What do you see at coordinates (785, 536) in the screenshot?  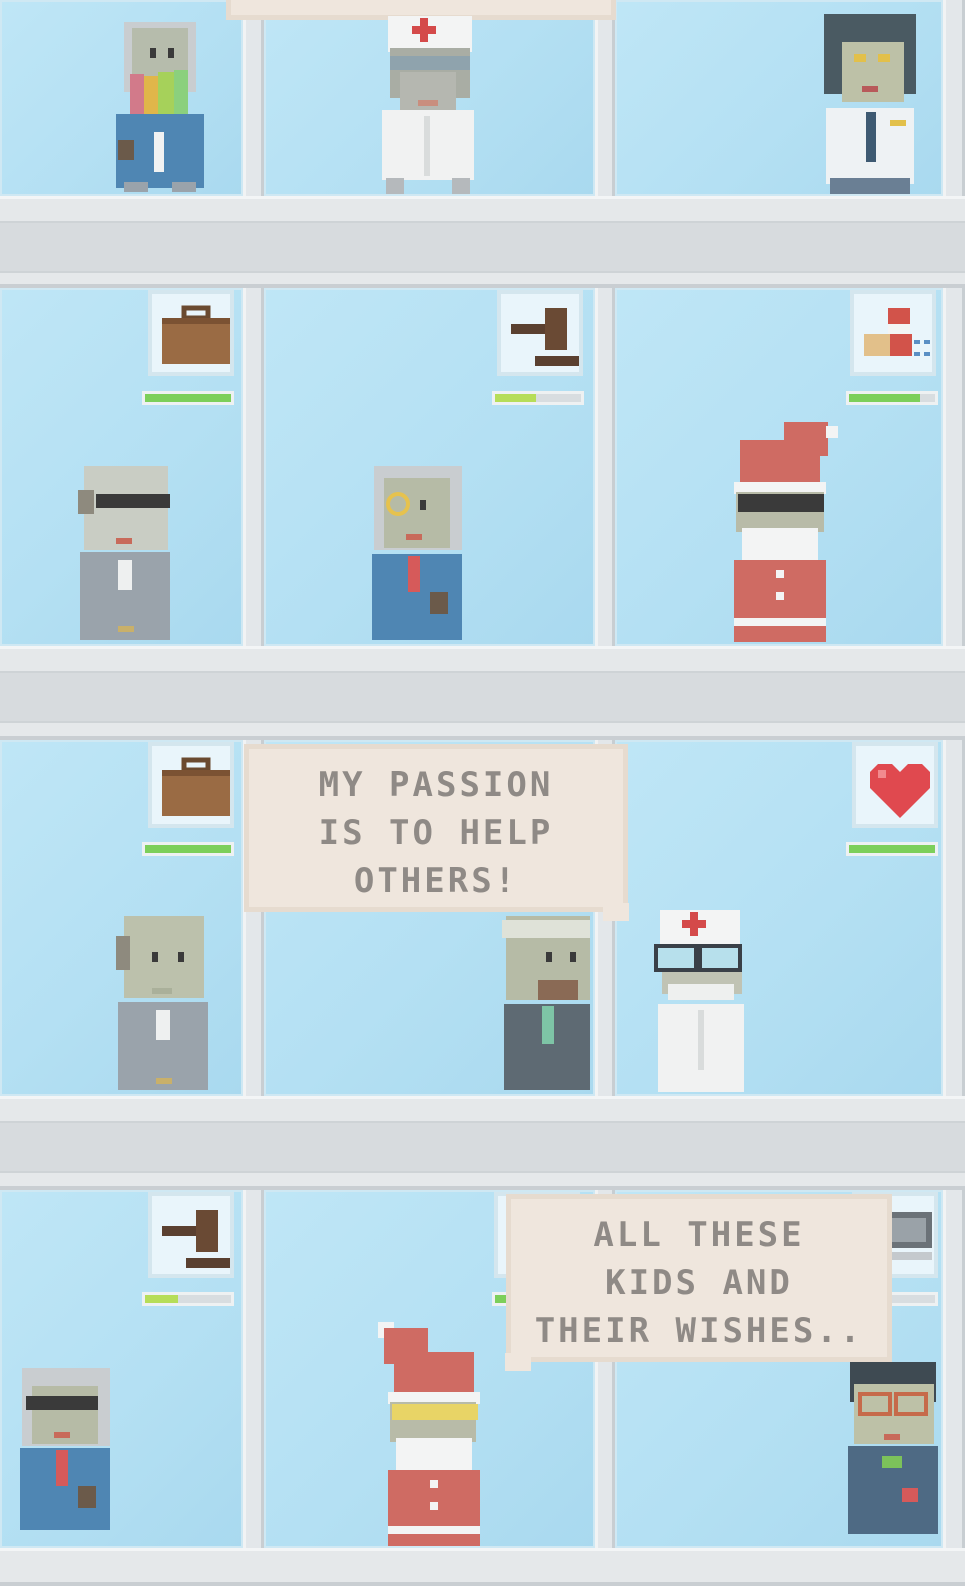 I see `character-santa-sunglasses` at bounding box center [785, 536].